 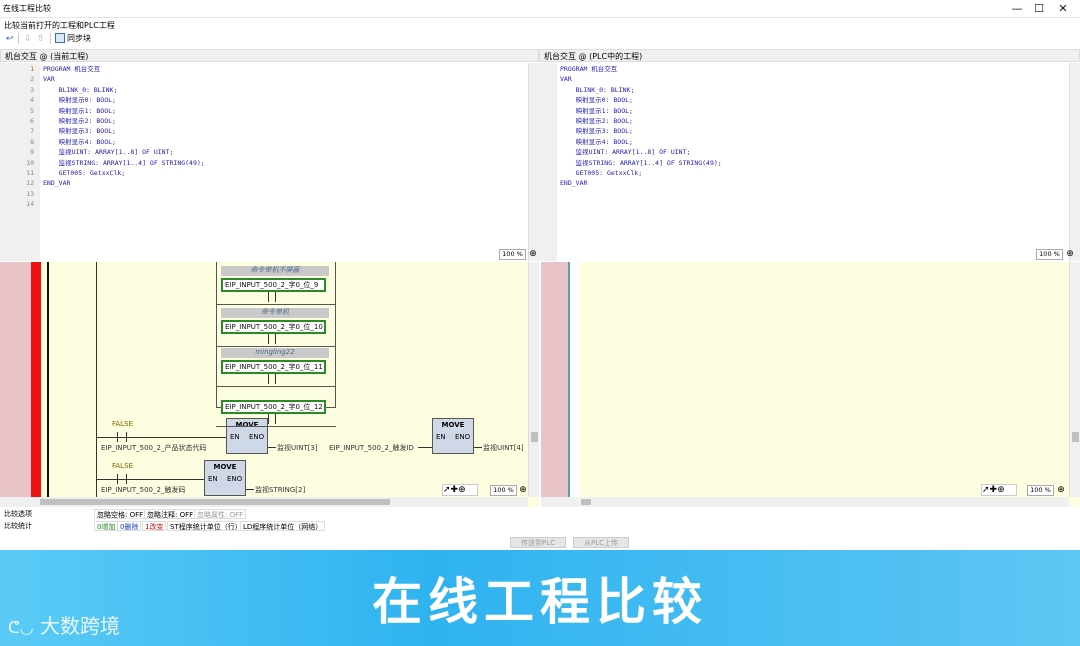 I want to click on ignore-space-toggle: 忽略空格: OFF, so click(x=120, y=514).